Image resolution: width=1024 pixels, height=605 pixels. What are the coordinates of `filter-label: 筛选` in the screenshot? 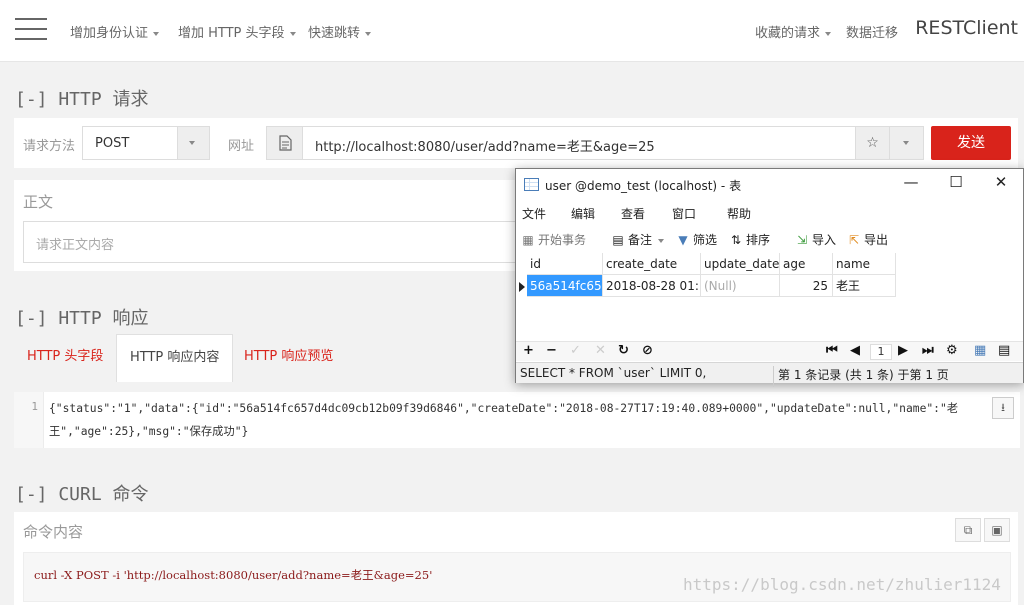 It's located at (705, 240).